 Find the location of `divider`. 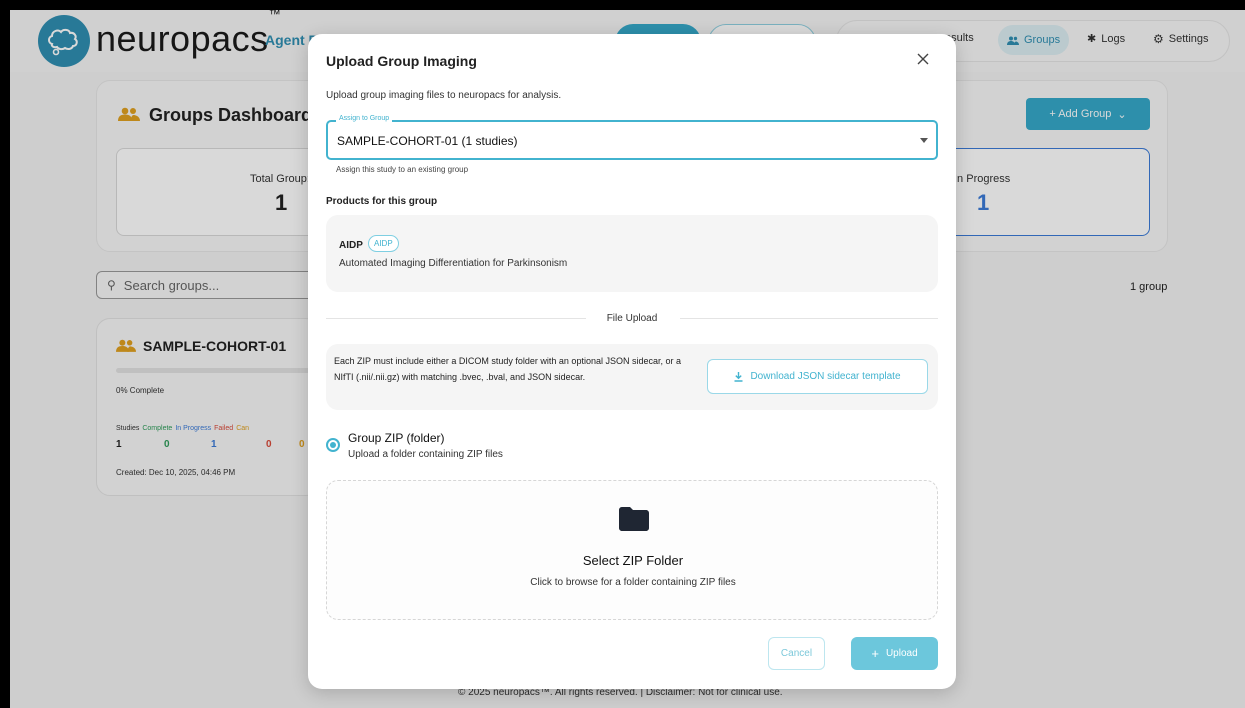

divider is located at coordinates (809, 318).